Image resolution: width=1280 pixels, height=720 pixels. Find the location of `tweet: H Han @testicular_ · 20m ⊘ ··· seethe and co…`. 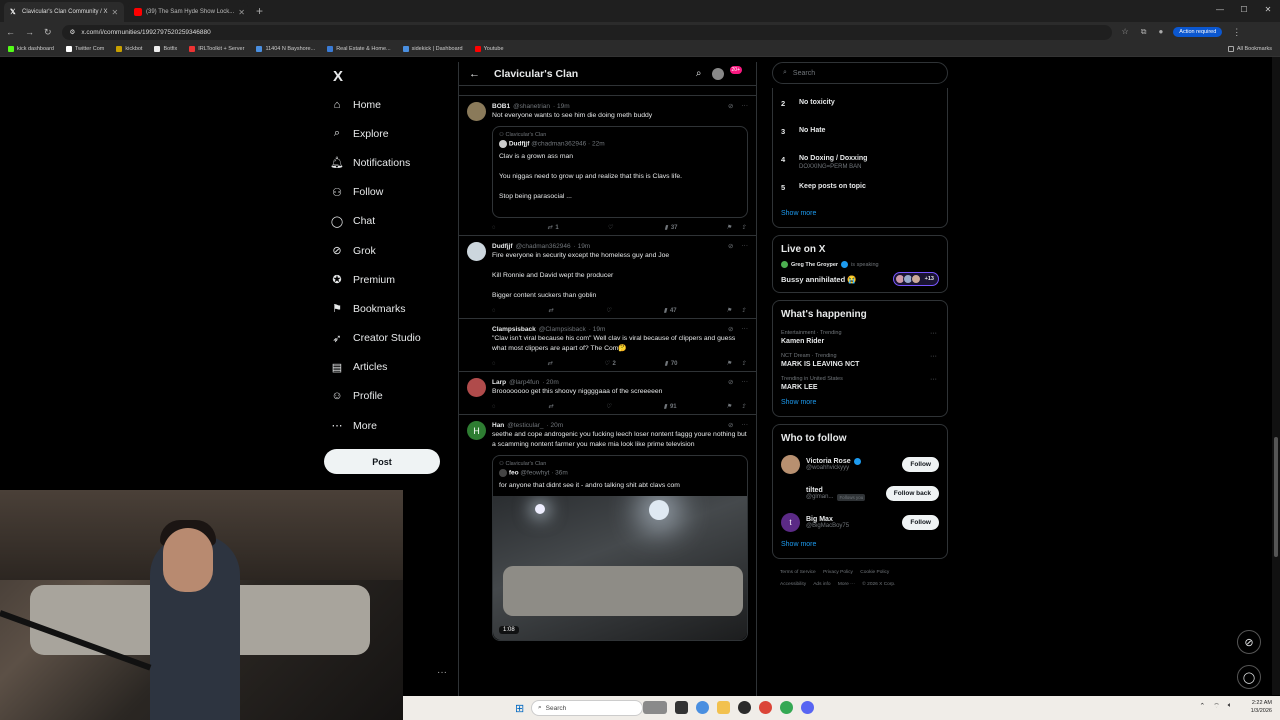

tweet: H Han @testicular_ · 20m ⊘ ··· seethe and co… is located at coordinates (607, 530).